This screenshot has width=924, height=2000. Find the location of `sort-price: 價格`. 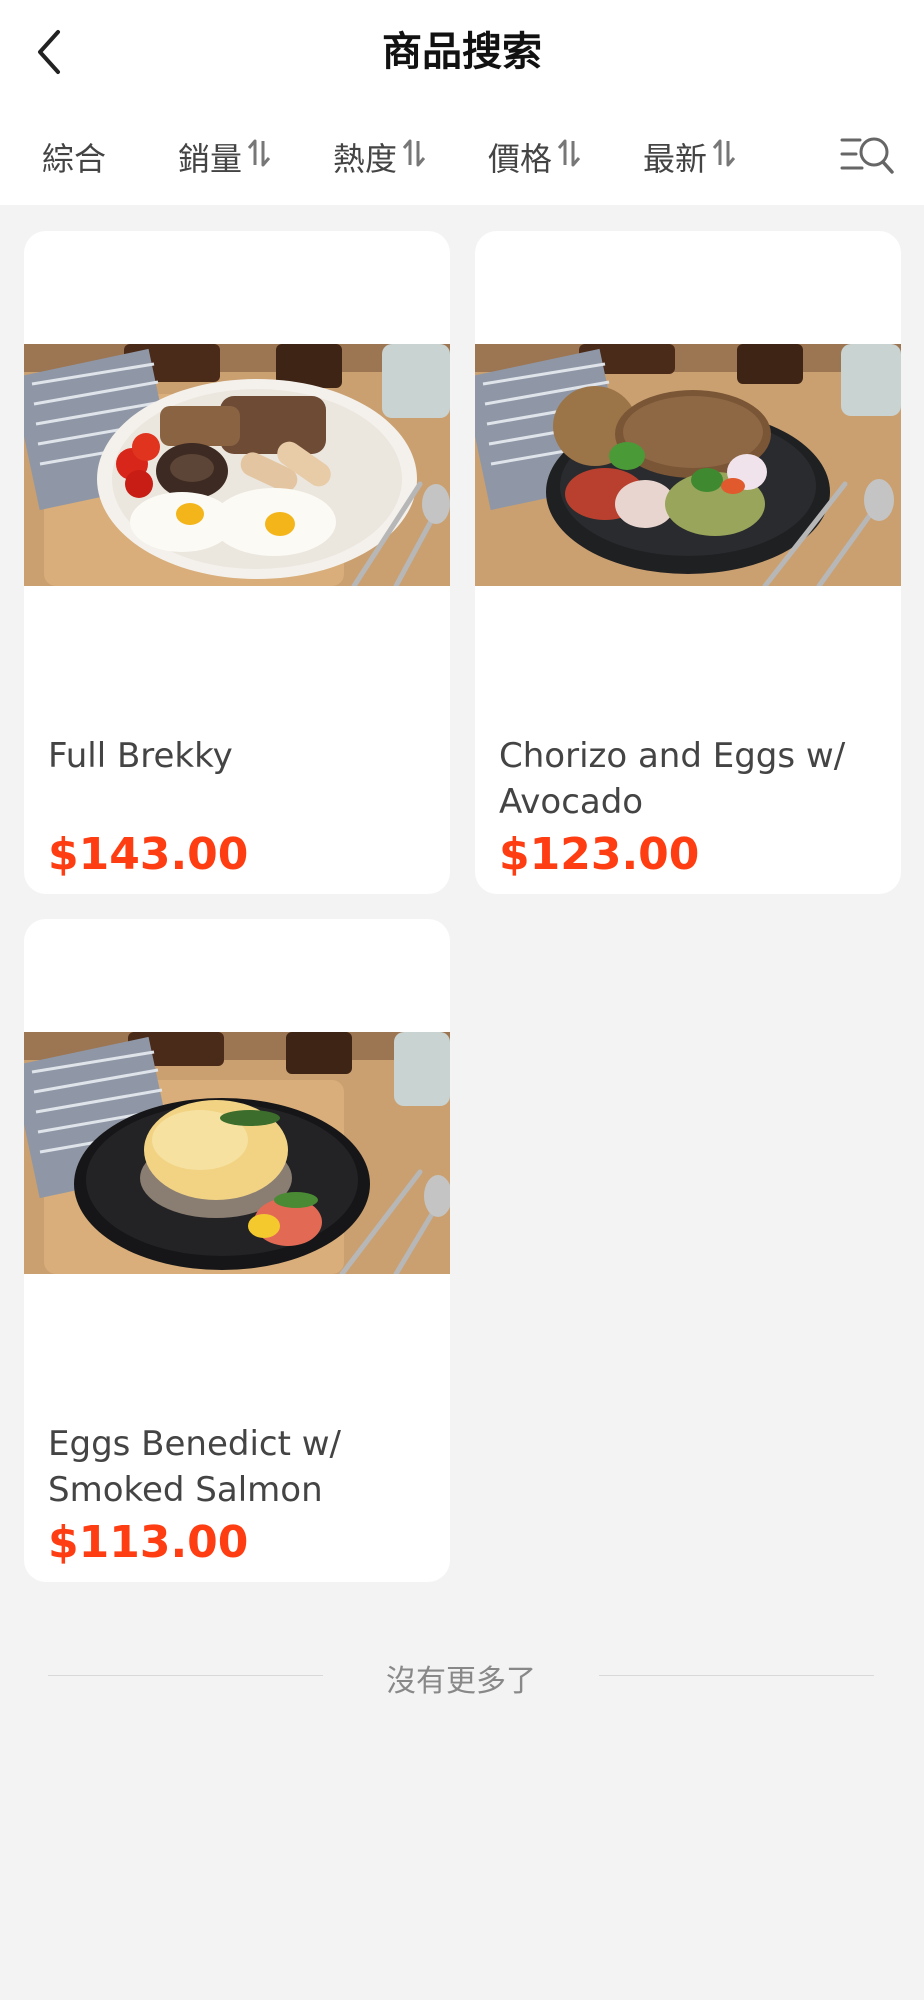

sort-price: 價格 is located at coordinates (535, 157).